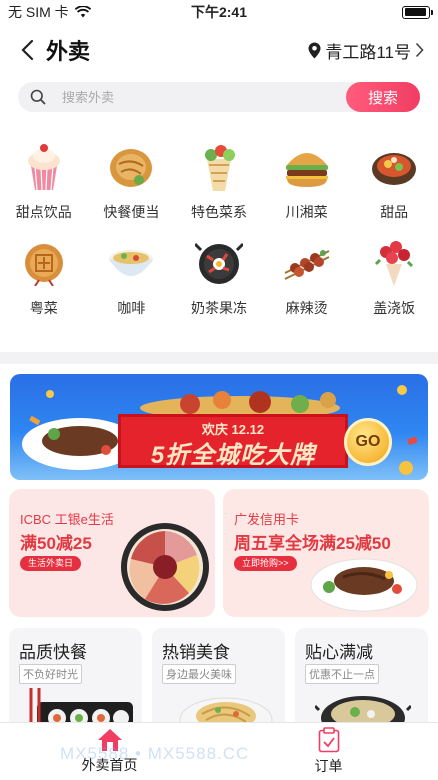 The height and width of the screenshot is (780, 438). What do you see at coordinates (233, 455) in the screenshot?
I see `banner-title: 5折全城吃大牌` at bounding box center [233, 455].